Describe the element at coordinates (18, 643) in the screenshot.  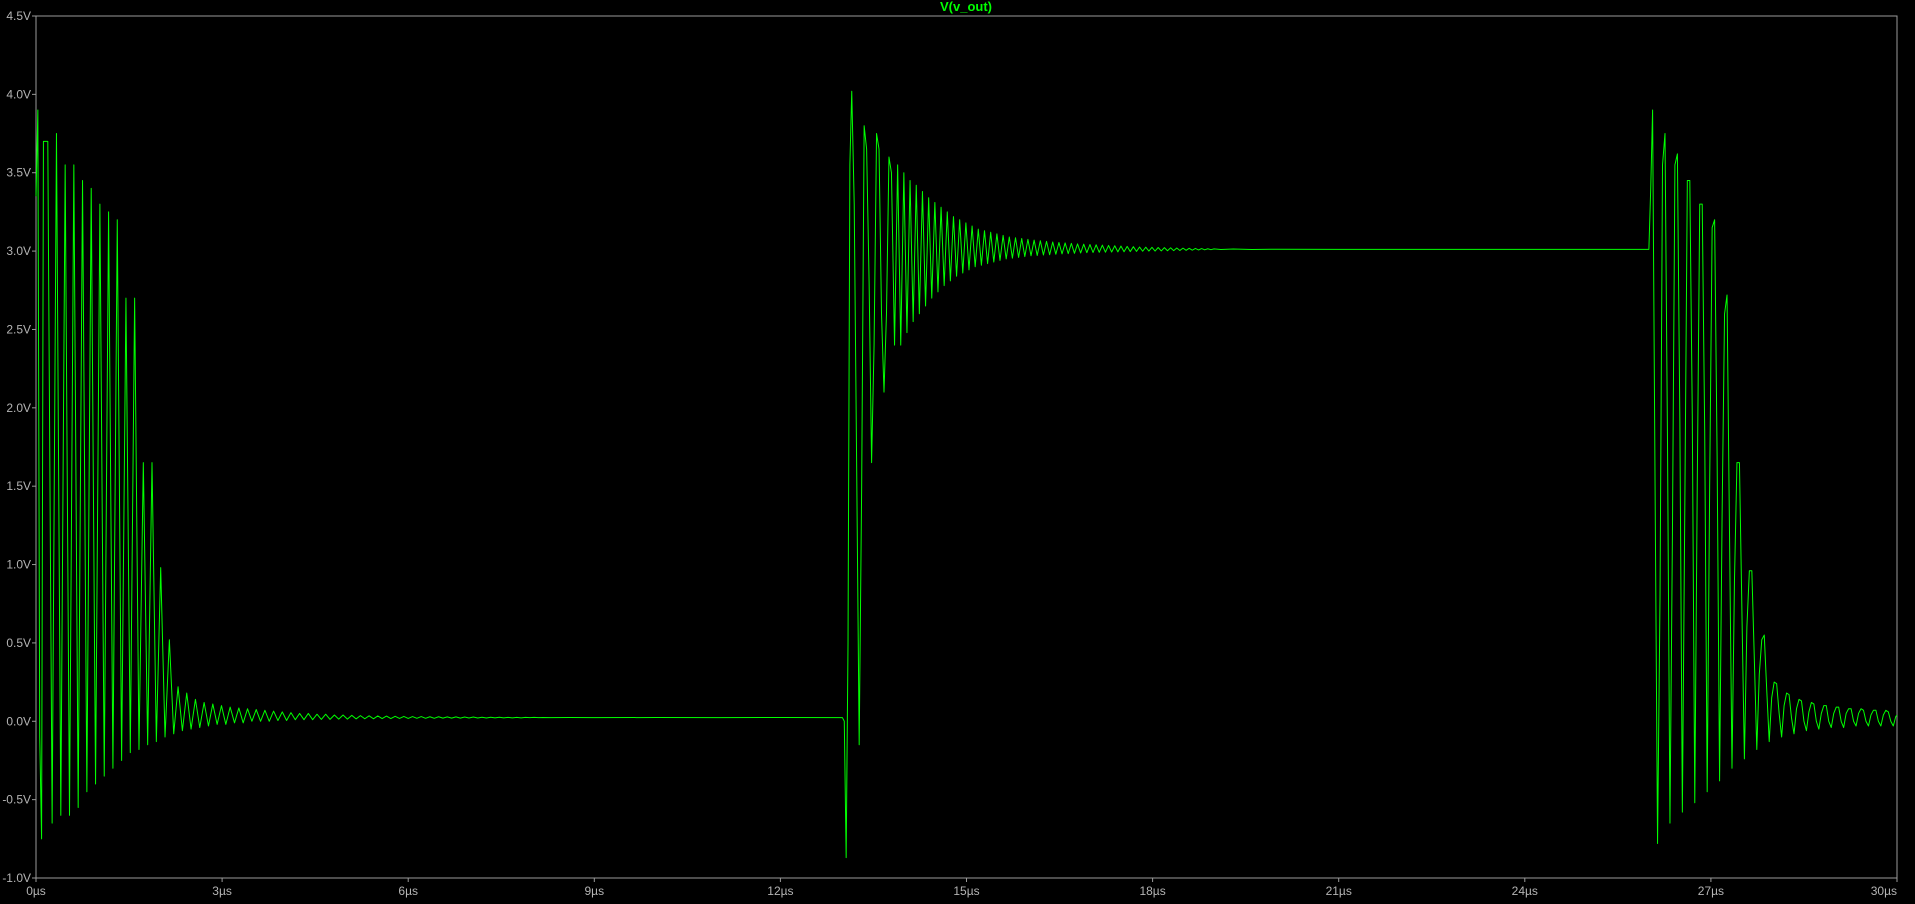
I see `y-tick-label: 0.5V` at that location.